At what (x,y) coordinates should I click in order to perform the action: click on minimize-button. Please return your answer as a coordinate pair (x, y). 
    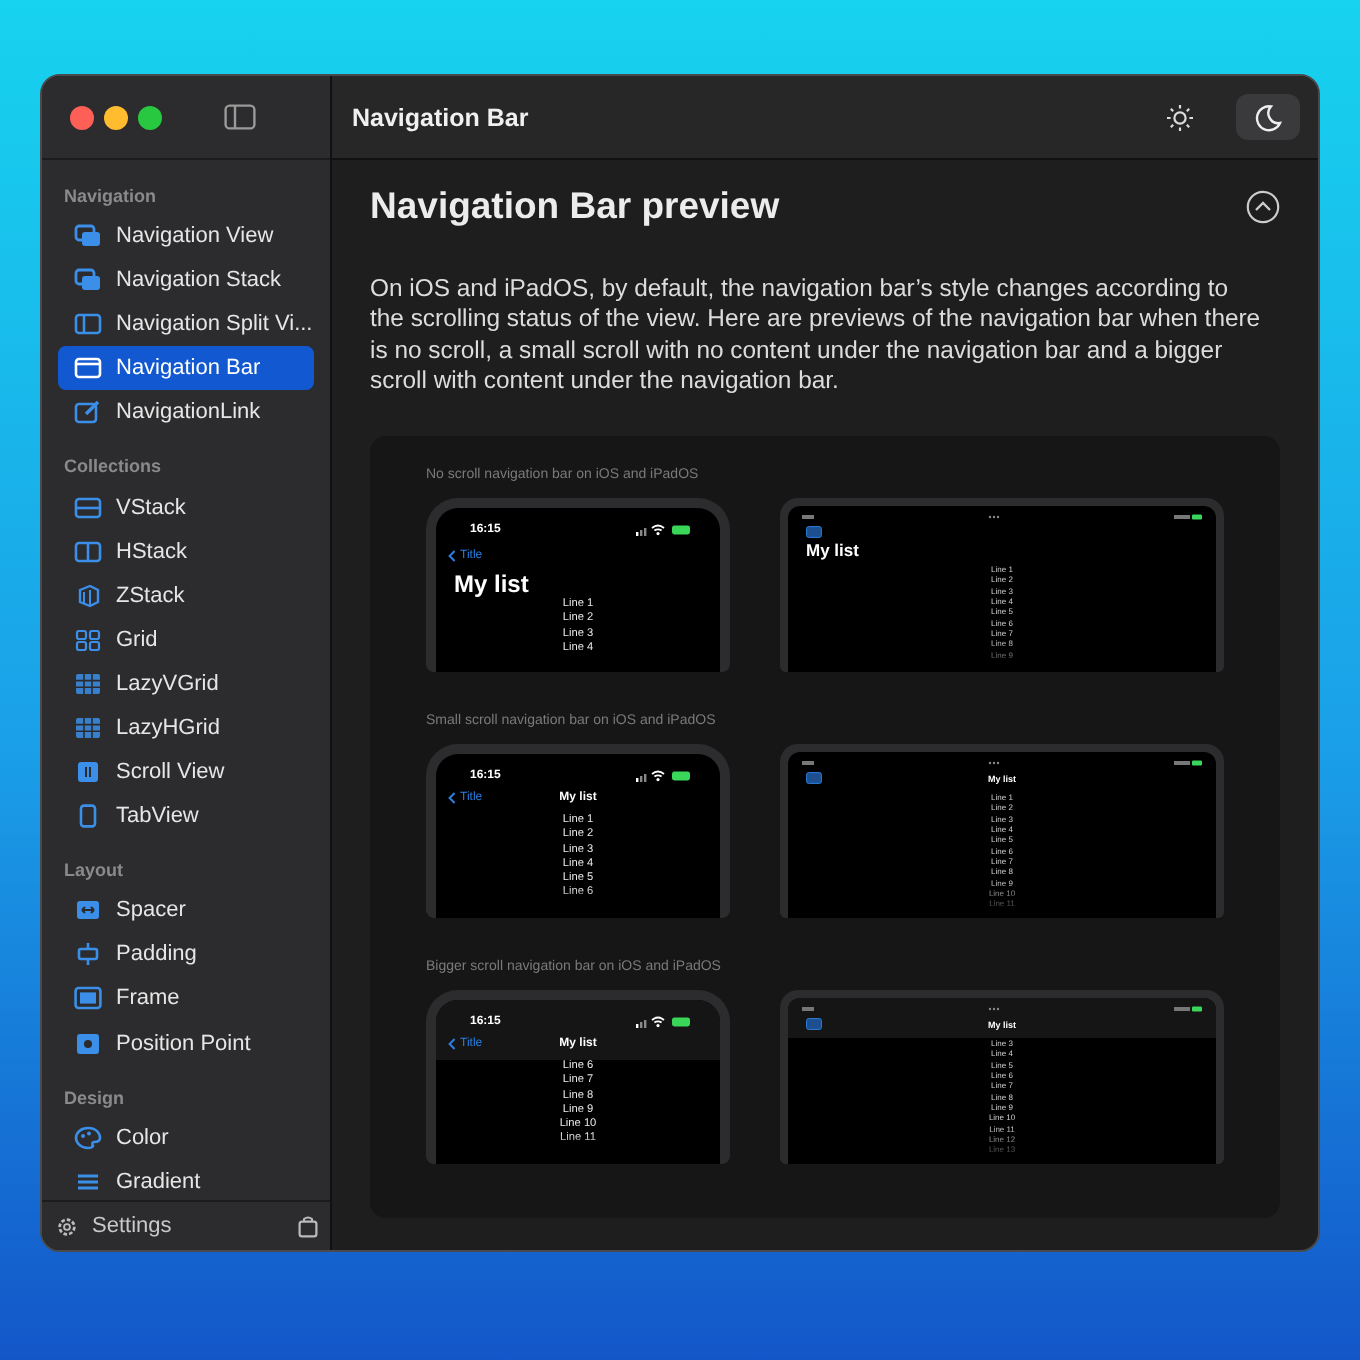
    Looking at the image, I should click on (116, 117).